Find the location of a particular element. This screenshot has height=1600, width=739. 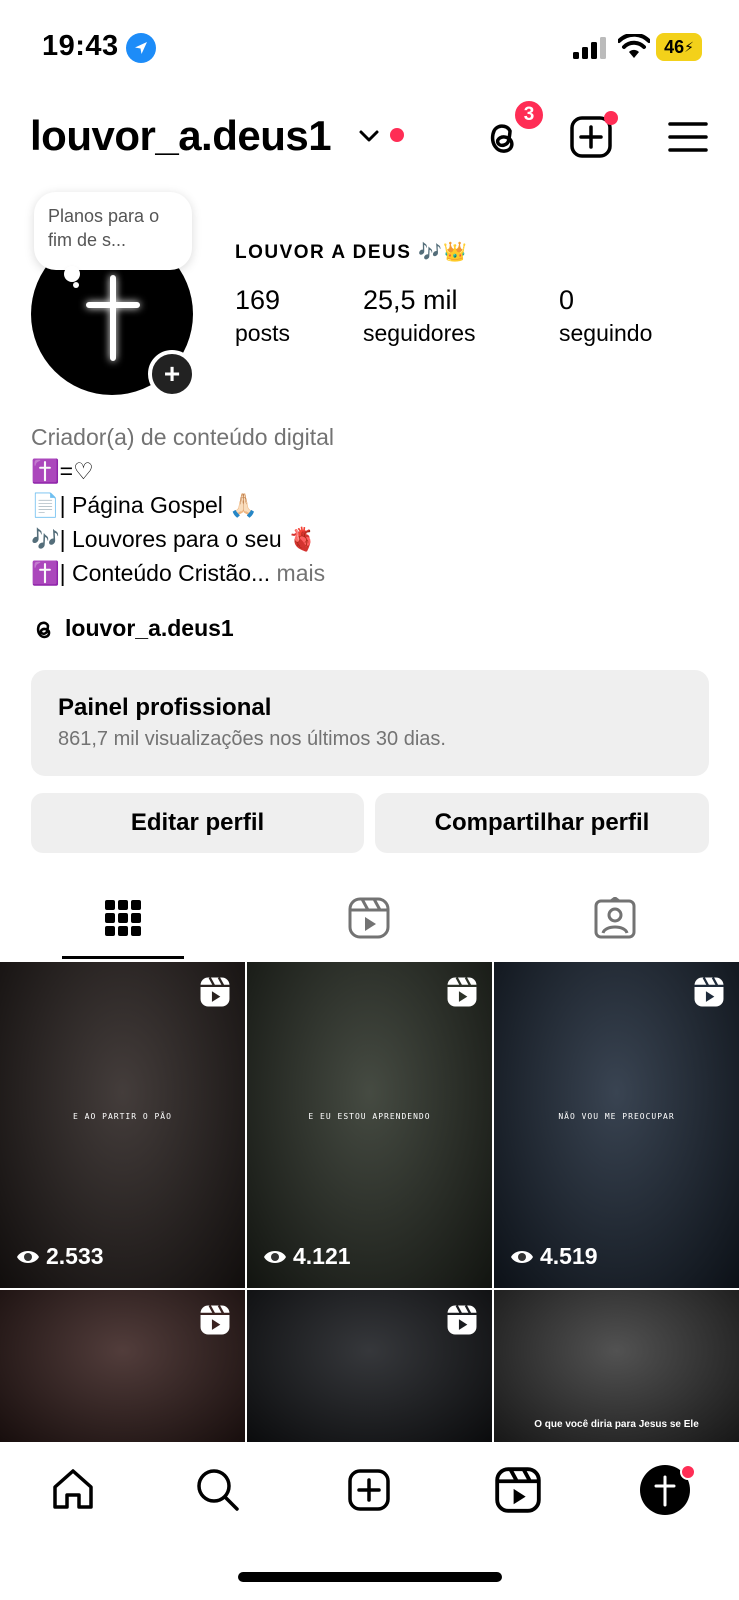

stat-value: 25,5 mil is located at coordinates (410, 300).